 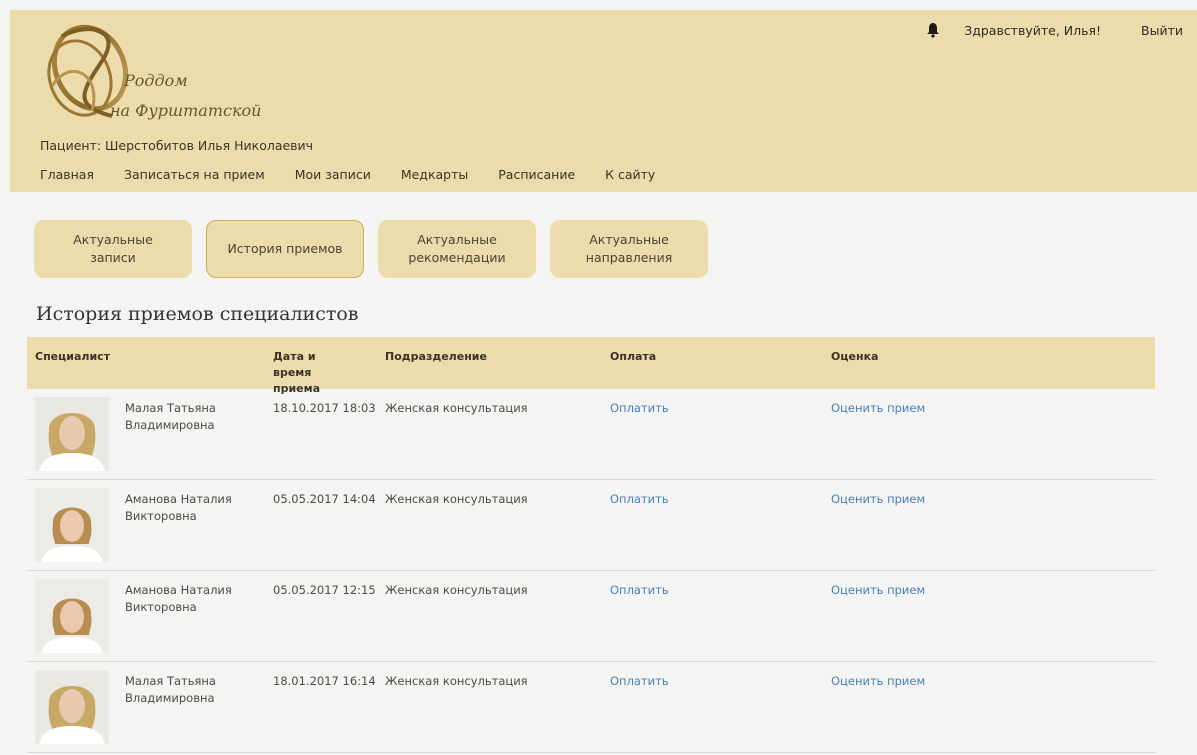 I want to click on tab-appointment-history: История приемов, so click(x=285, y=249).